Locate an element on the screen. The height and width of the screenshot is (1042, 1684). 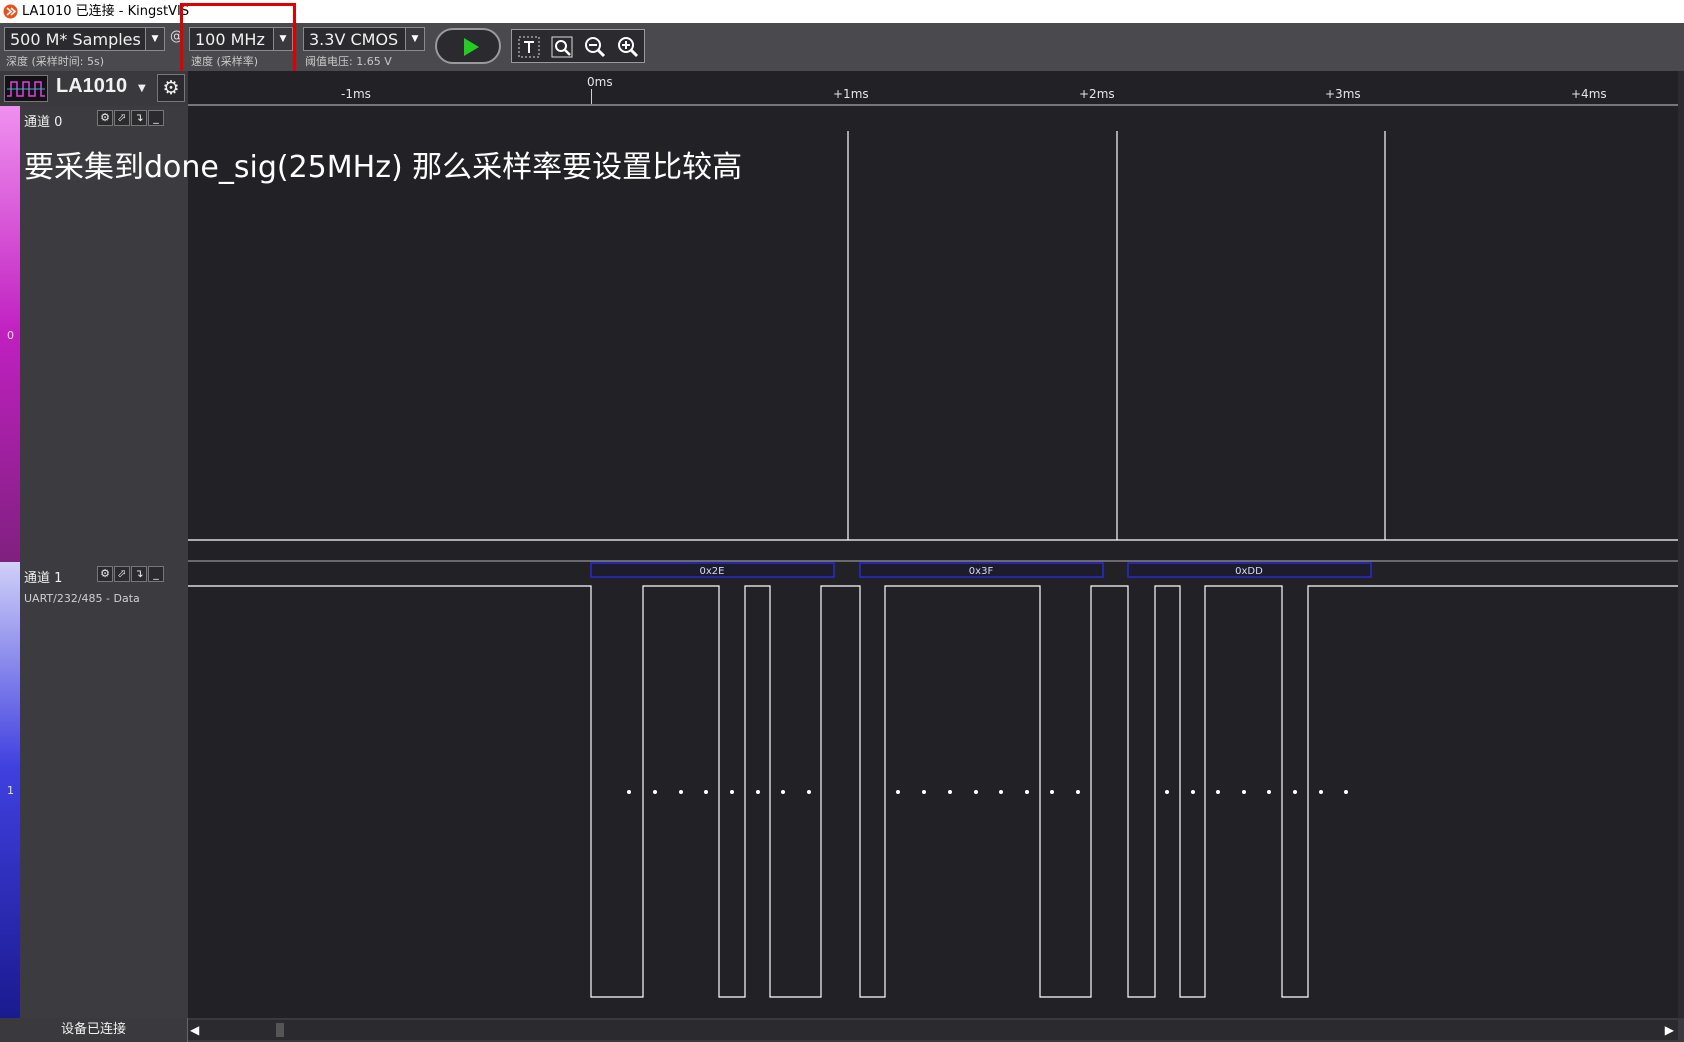
channel-1-buttons: ⚙ ⬀ ↴ _ is located at coordinates (131, 574).